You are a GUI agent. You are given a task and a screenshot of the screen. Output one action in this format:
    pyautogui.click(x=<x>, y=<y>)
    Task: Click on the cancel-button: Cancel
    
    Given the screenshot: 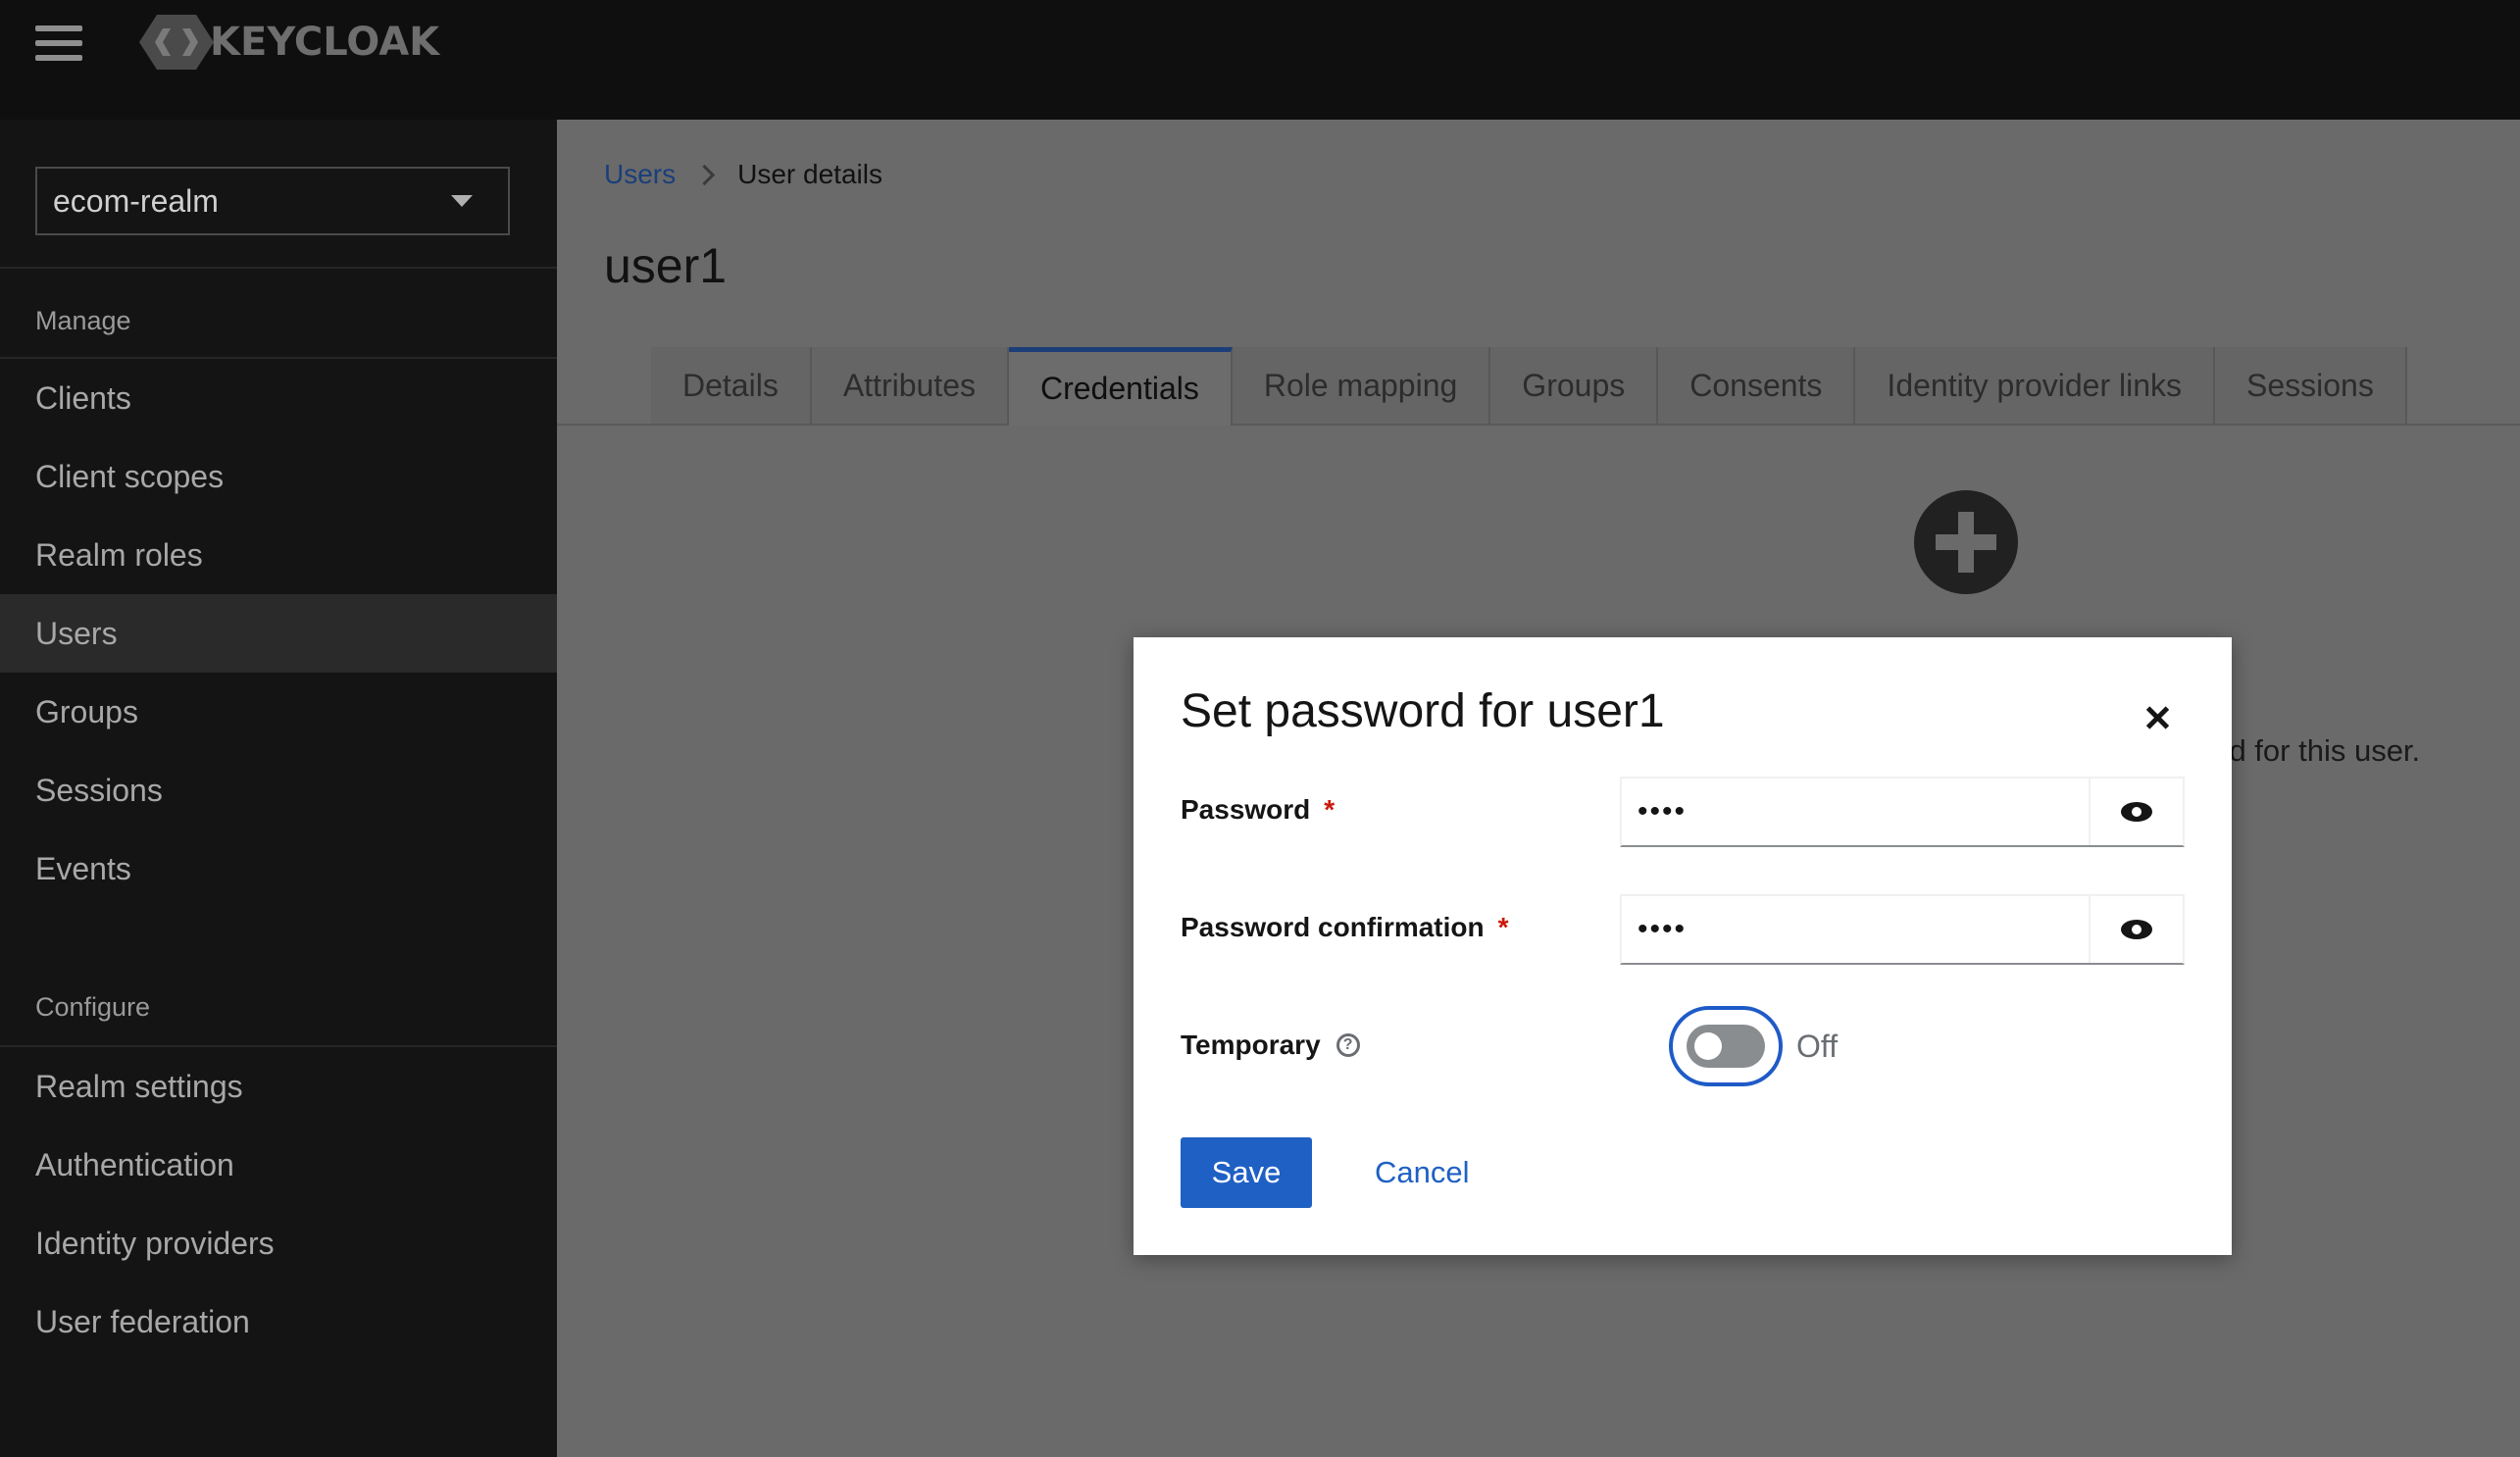 What is the action you would take?
    pyautogui.click(x=1422, y=1172)
    